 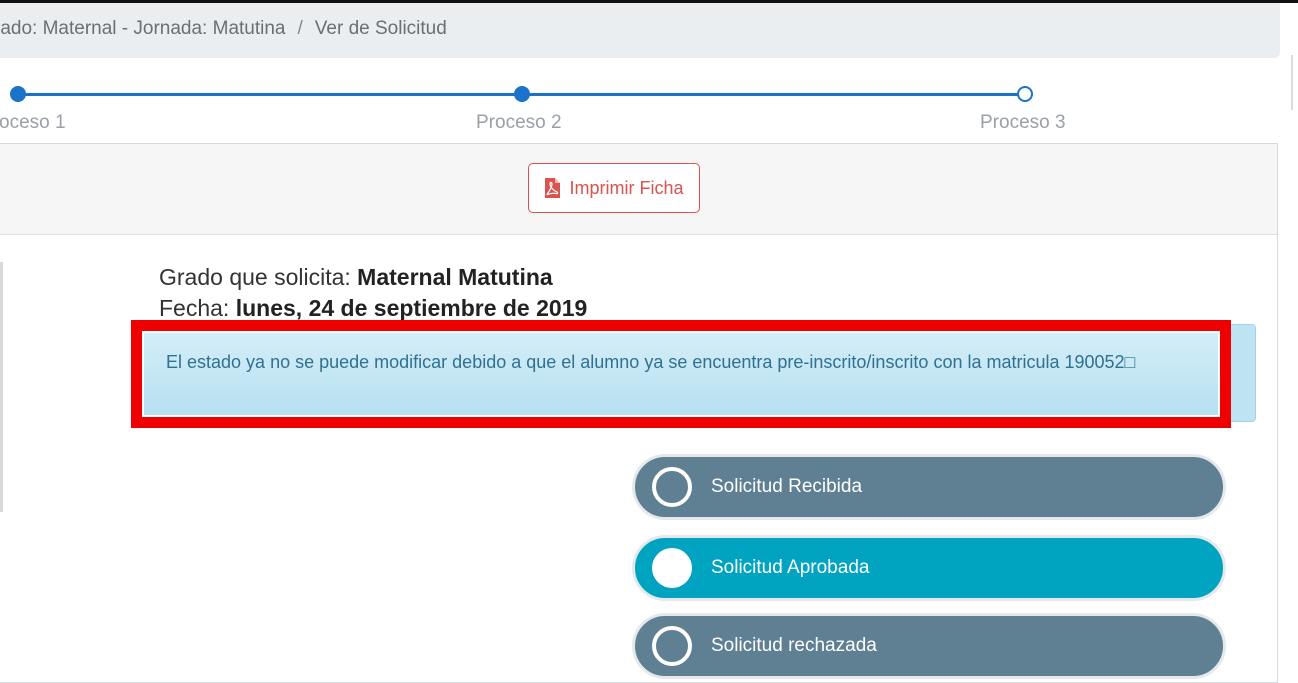 I want to click on radio-checked-icon, so click(x=672, y=568).